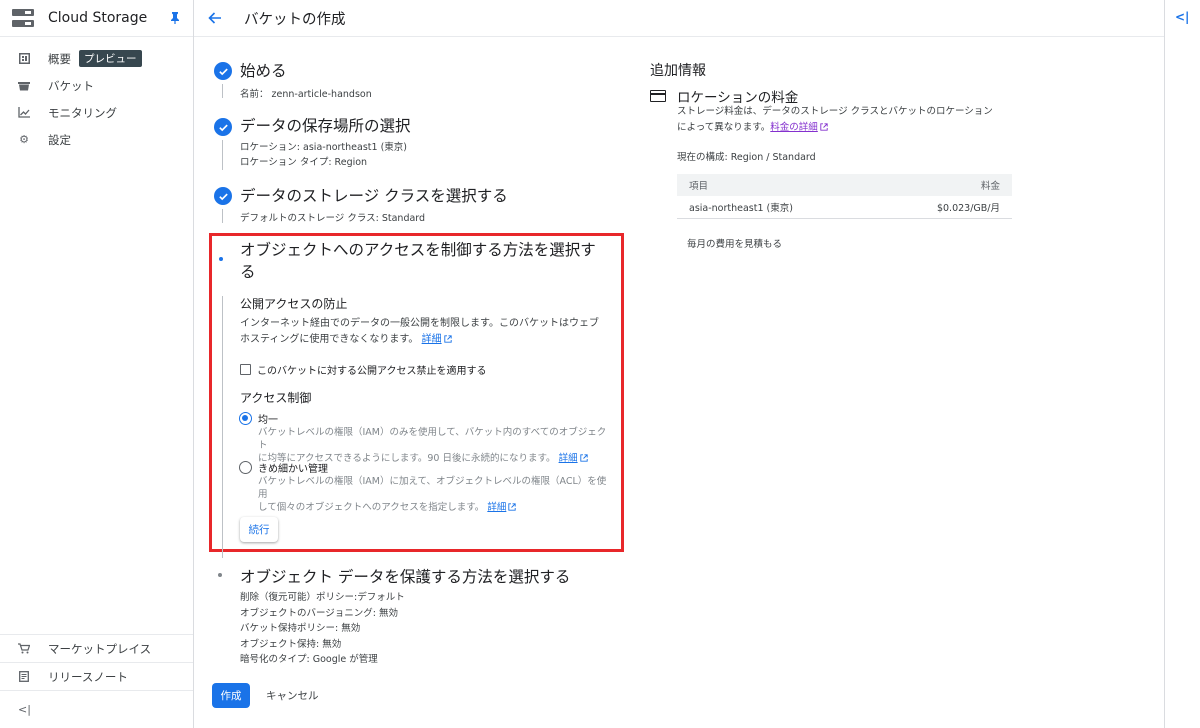 This screenshot has height=728, width=1200. What do you see at coordinates (24, 59) in the screenshot?
I see `dashboard-icon` at bounding box center [24, 59].